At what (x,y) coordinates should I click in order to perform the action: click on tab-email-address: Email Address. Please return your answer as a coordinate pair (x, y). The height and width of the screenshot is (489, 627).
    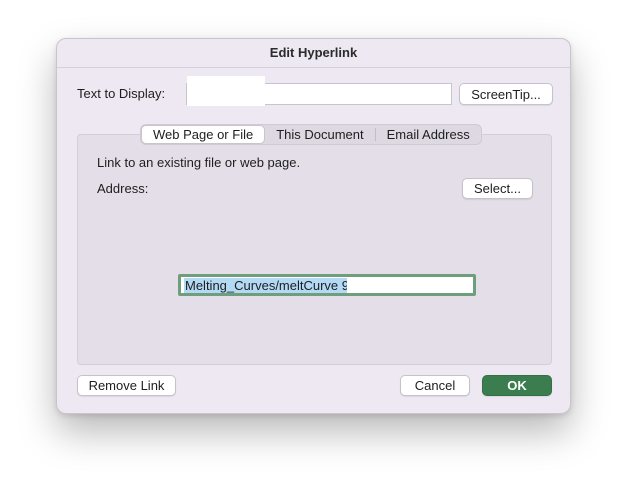
    Looking at the image, I should click on (428, 134).